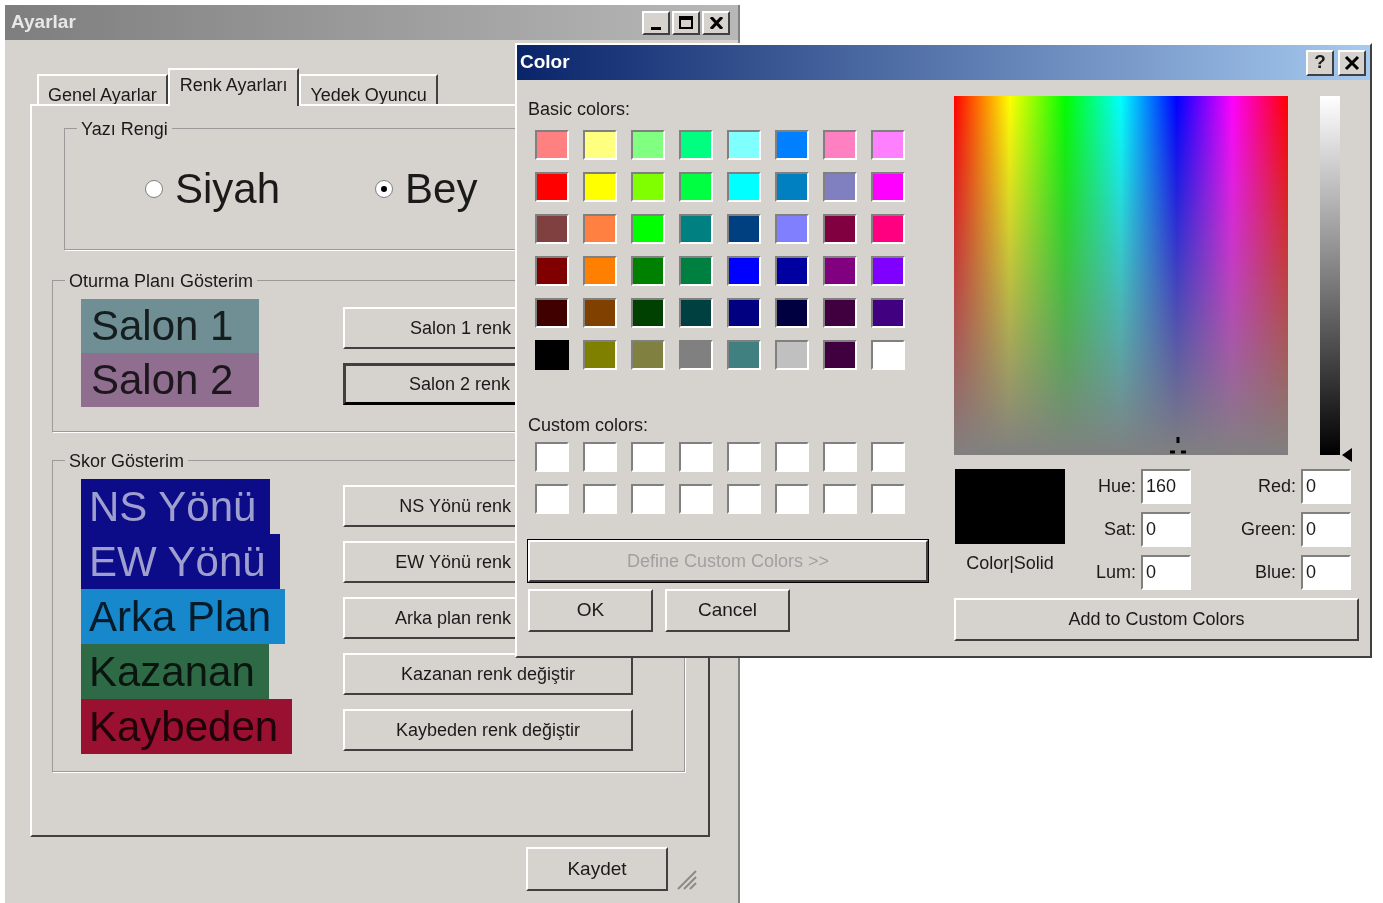  I want to click on color-sample-label: Arka Plan, so click(183, 616).